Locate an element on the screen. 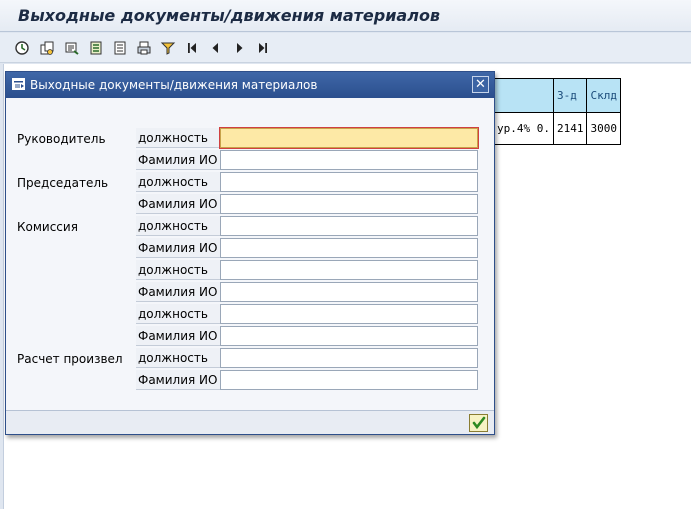 The height and width of the screenshot is (509, 691). checkmark-icon is located at coordinates (478, 423).